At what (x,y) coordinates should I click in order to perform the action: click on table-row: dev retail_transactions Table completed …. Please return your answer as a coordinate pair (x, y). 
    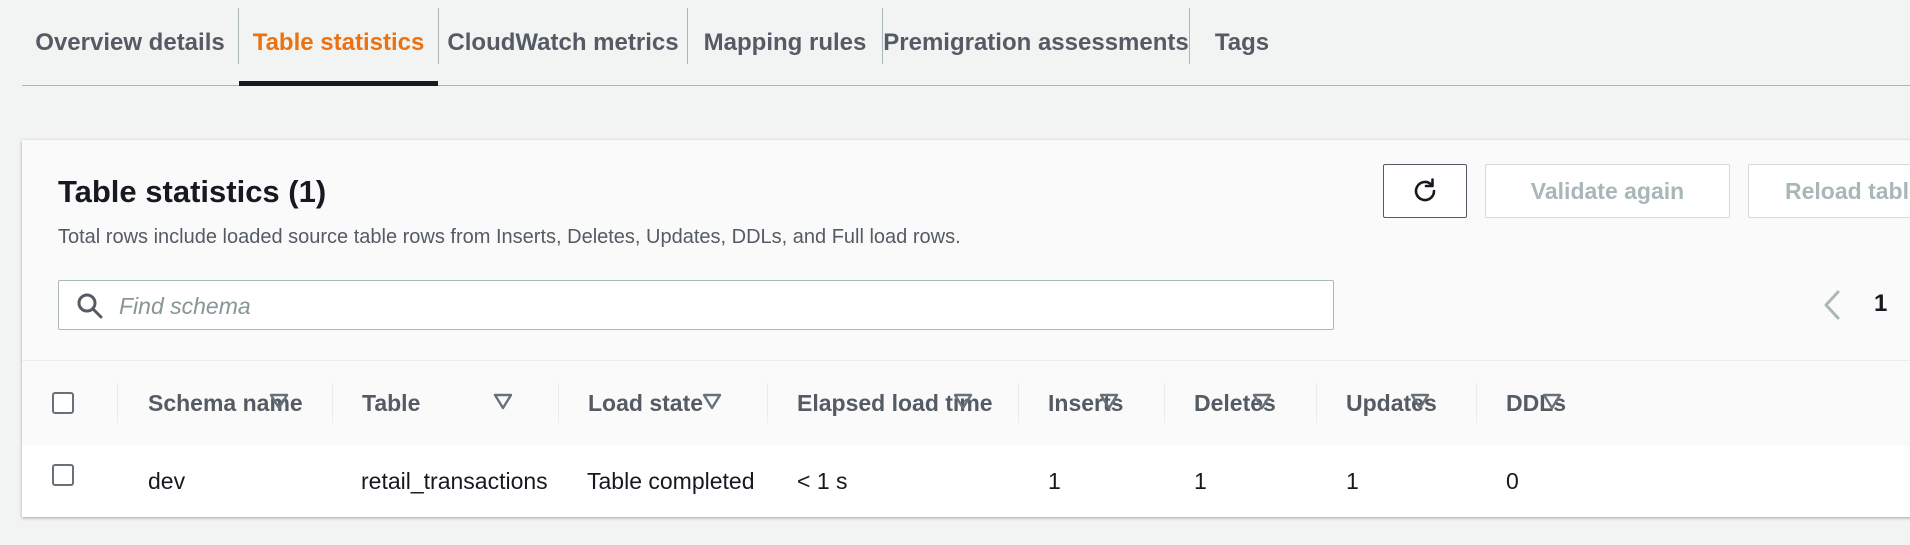
    Looking at the image, I should click on (966, 481).